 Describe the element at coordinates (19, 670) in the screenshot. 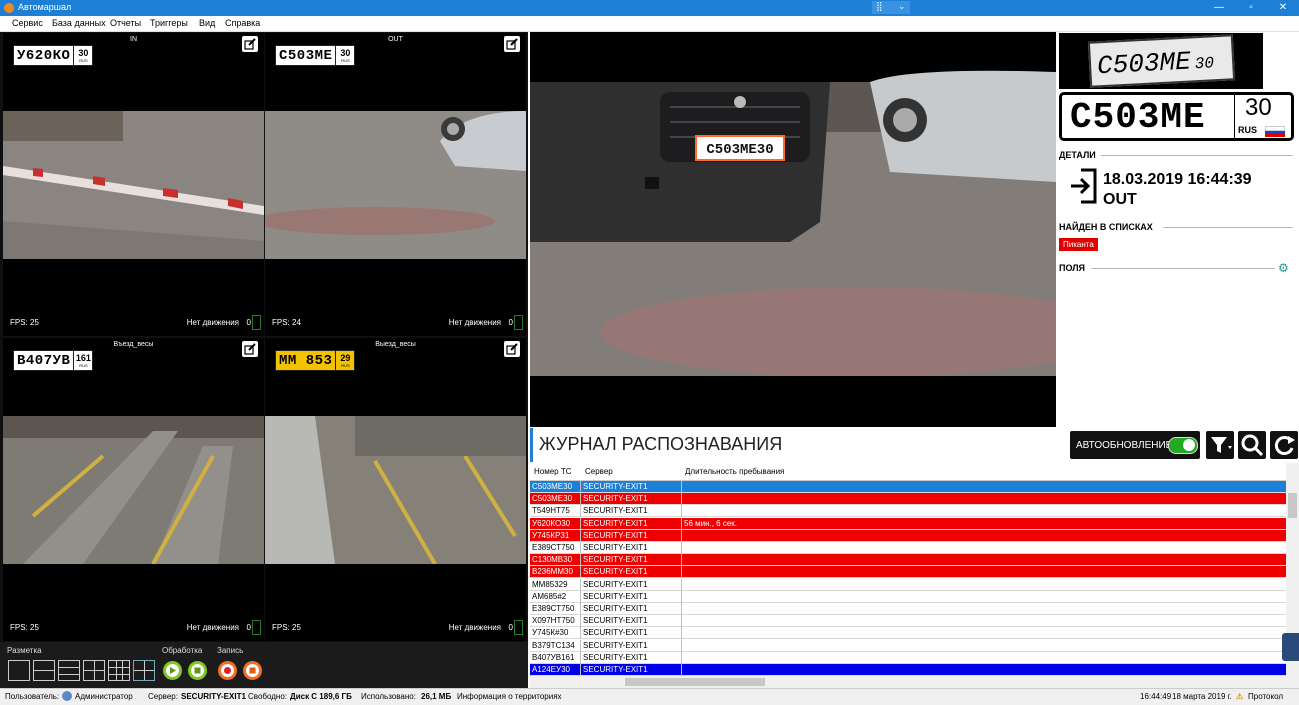

I see `layout-single-icon` at that location.